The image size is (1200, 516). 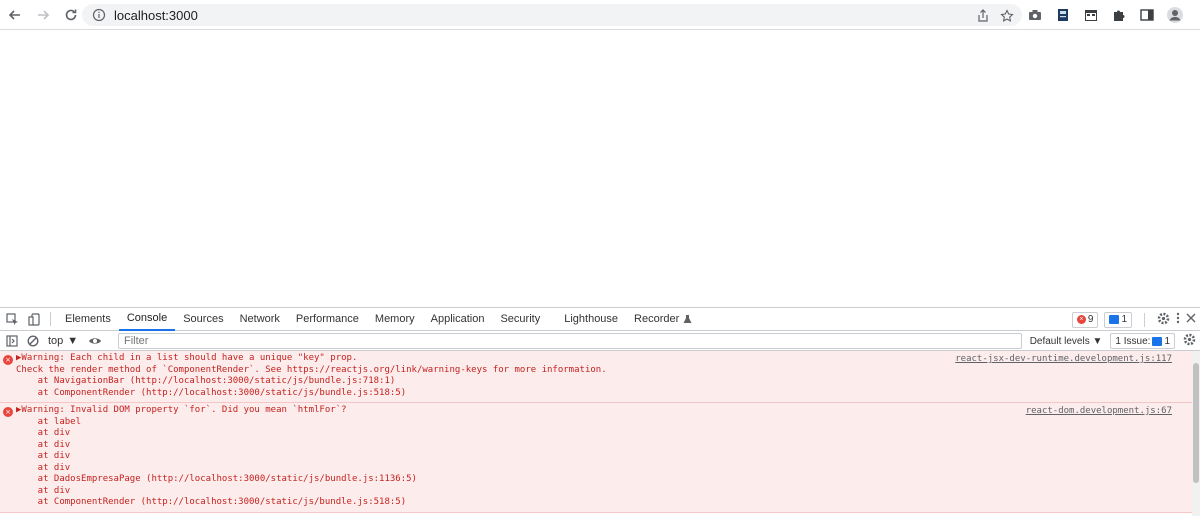 I want to click on tab-sources: Sources, so click(x=203, y=319).